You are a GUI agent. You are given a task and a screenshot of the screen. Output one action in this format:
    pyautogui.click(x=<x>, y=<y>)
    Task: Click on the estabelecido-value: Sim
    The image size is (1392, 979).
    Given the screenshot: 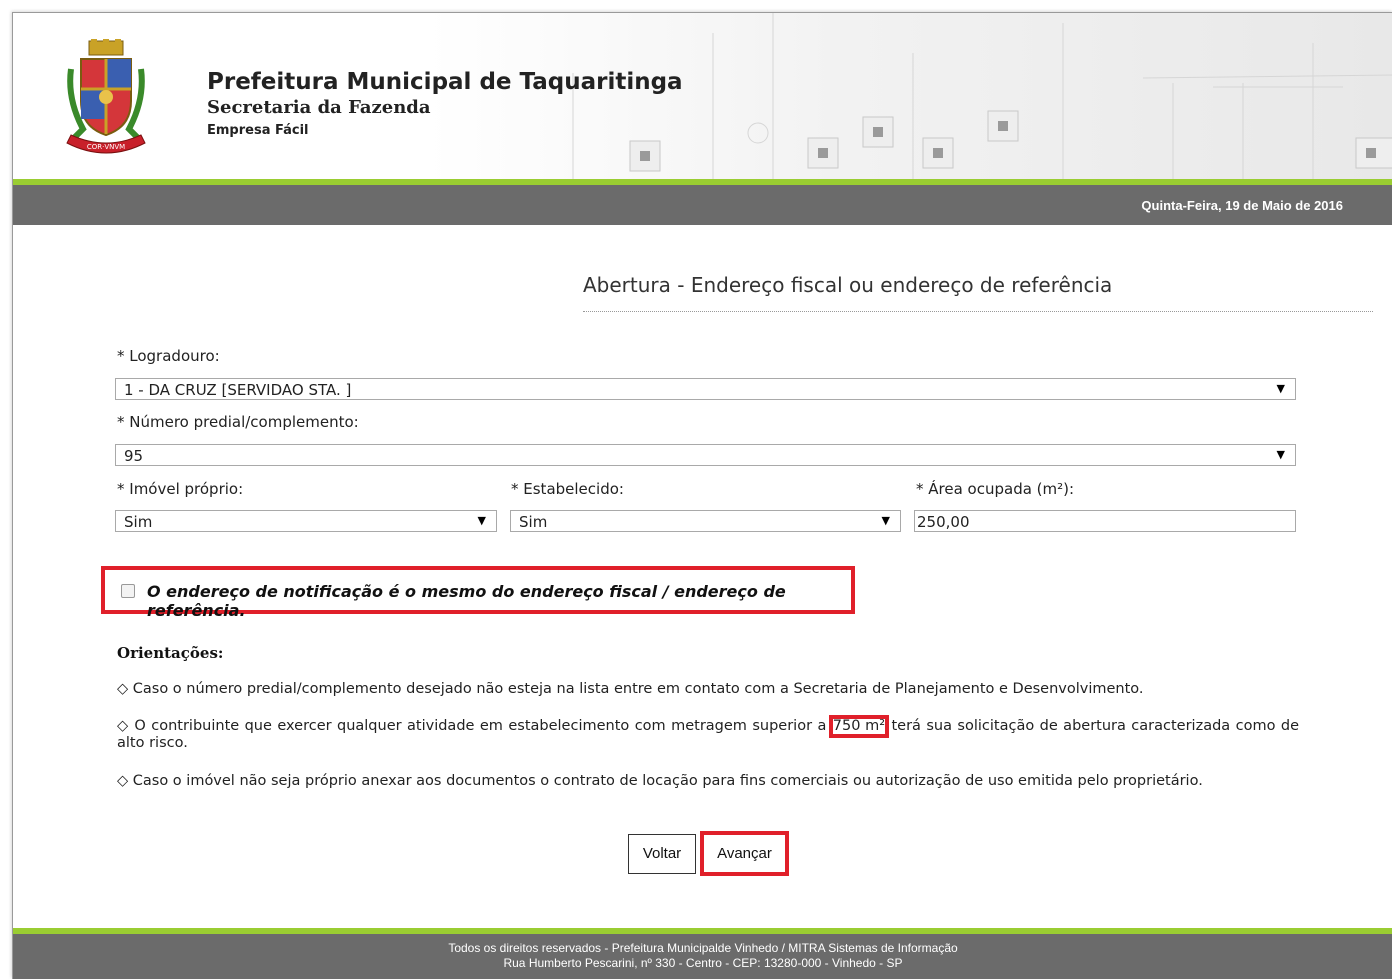 What is the action you would take?
    pyautogui.click(x=533, y=522)
    